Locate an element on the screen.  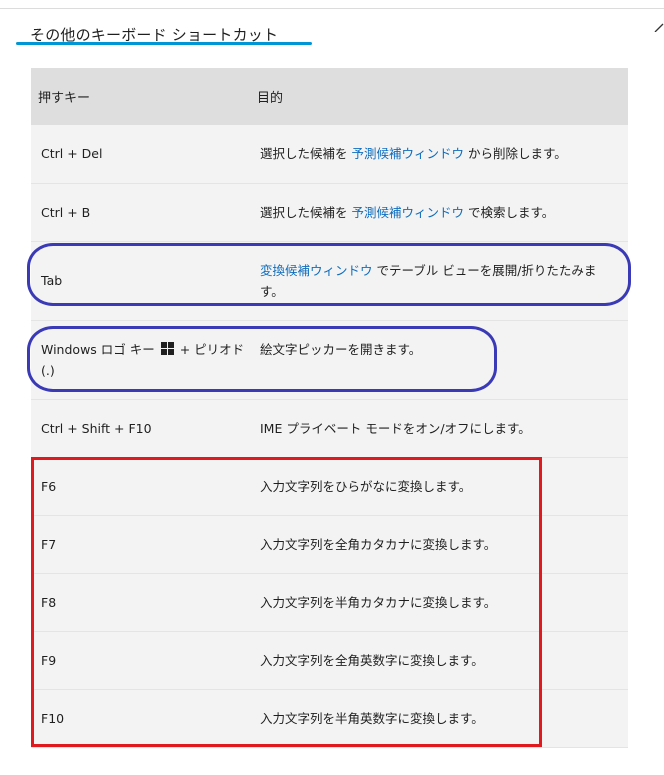
key-cell: Ctrl + B is located at coordinates (143, 212).